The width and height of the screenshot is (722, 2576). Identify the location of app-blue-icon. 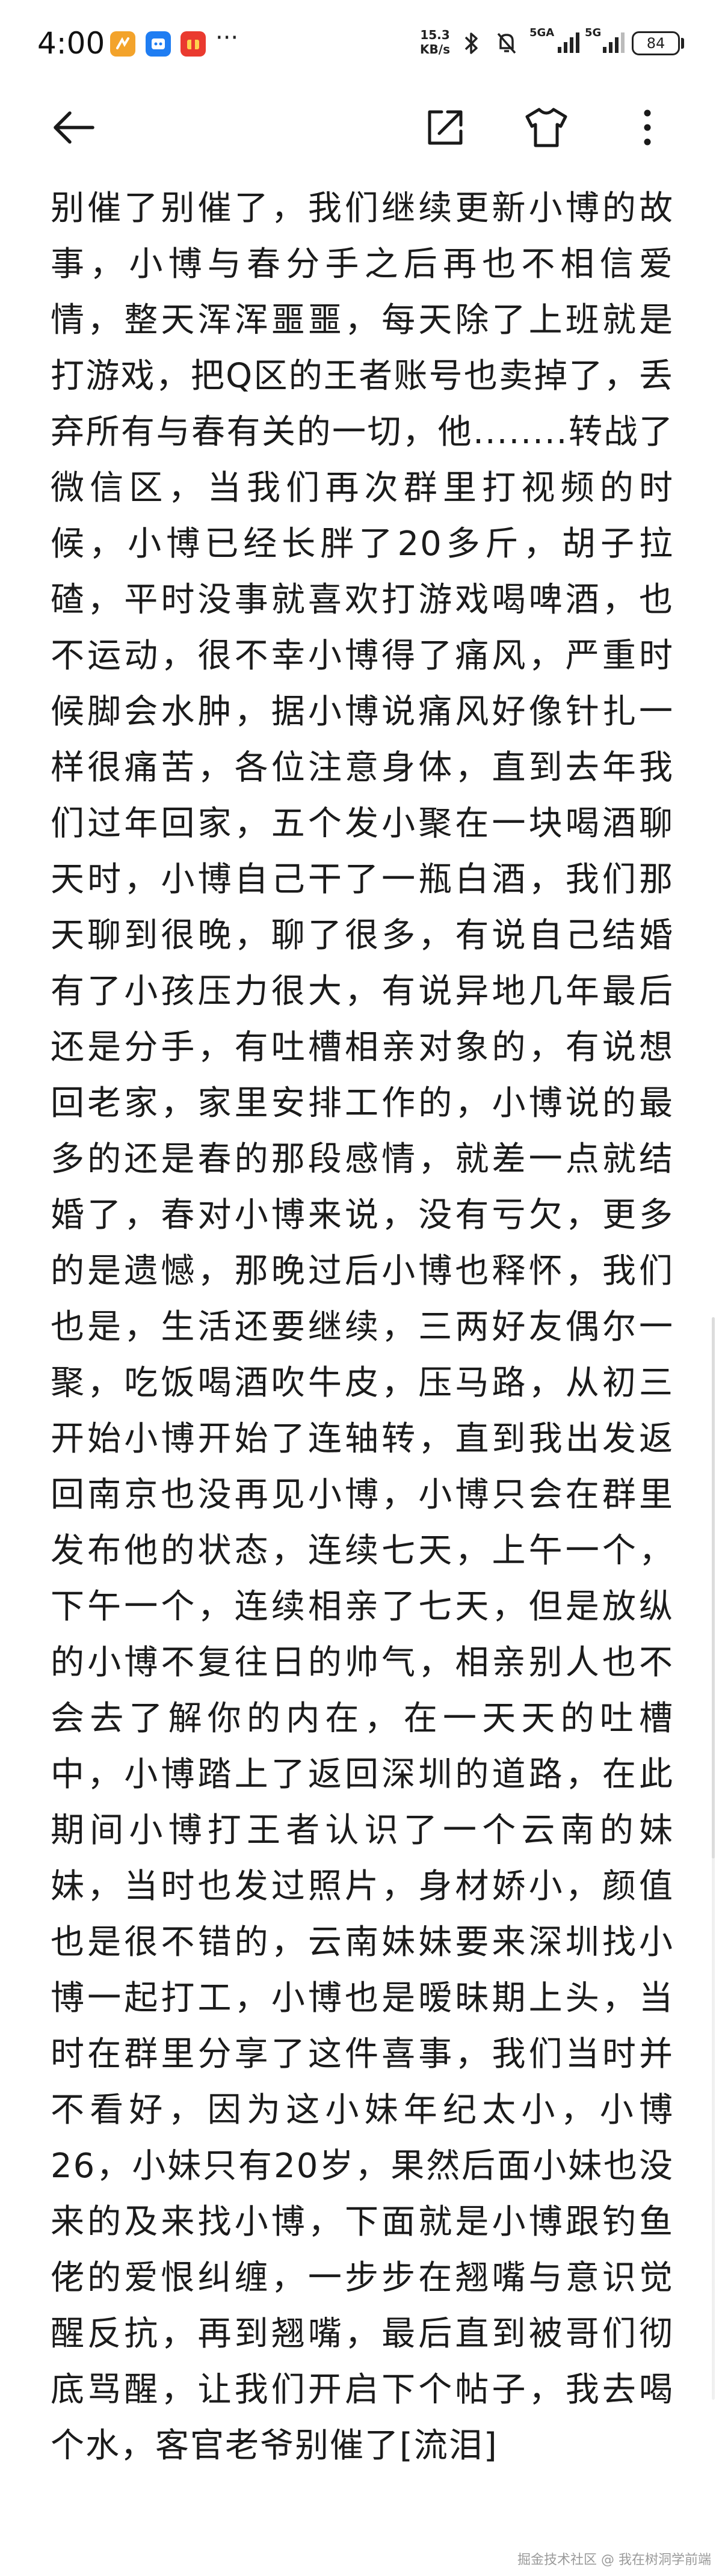
(158, 44).